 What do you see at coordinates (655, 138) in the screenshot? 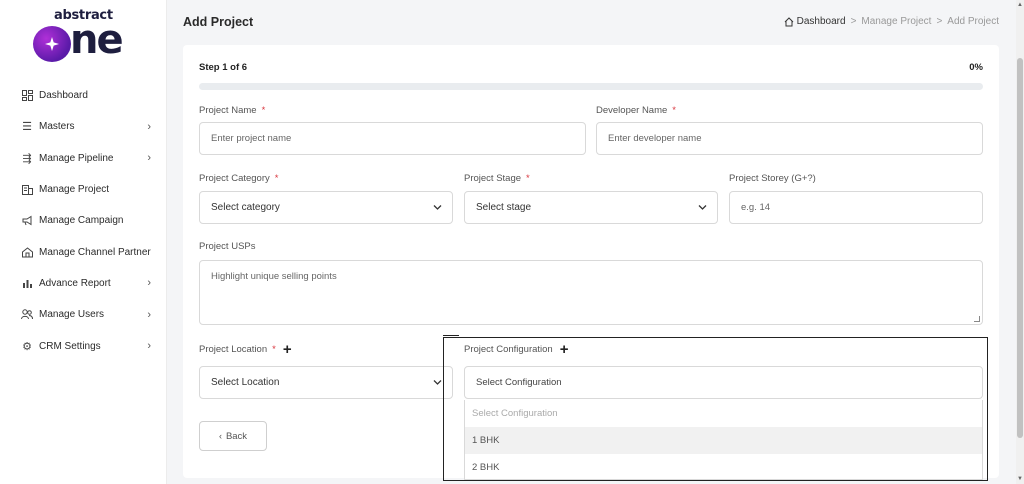
I see `developer-name-placeholder: Enter developer name` at bounding box center [655, 138].